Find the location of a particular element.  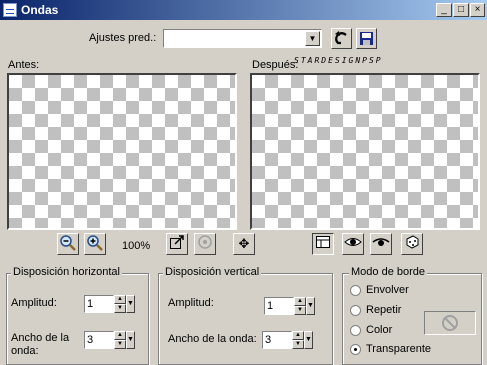

radio-color-label: Color is located at coordinates (379, 330).